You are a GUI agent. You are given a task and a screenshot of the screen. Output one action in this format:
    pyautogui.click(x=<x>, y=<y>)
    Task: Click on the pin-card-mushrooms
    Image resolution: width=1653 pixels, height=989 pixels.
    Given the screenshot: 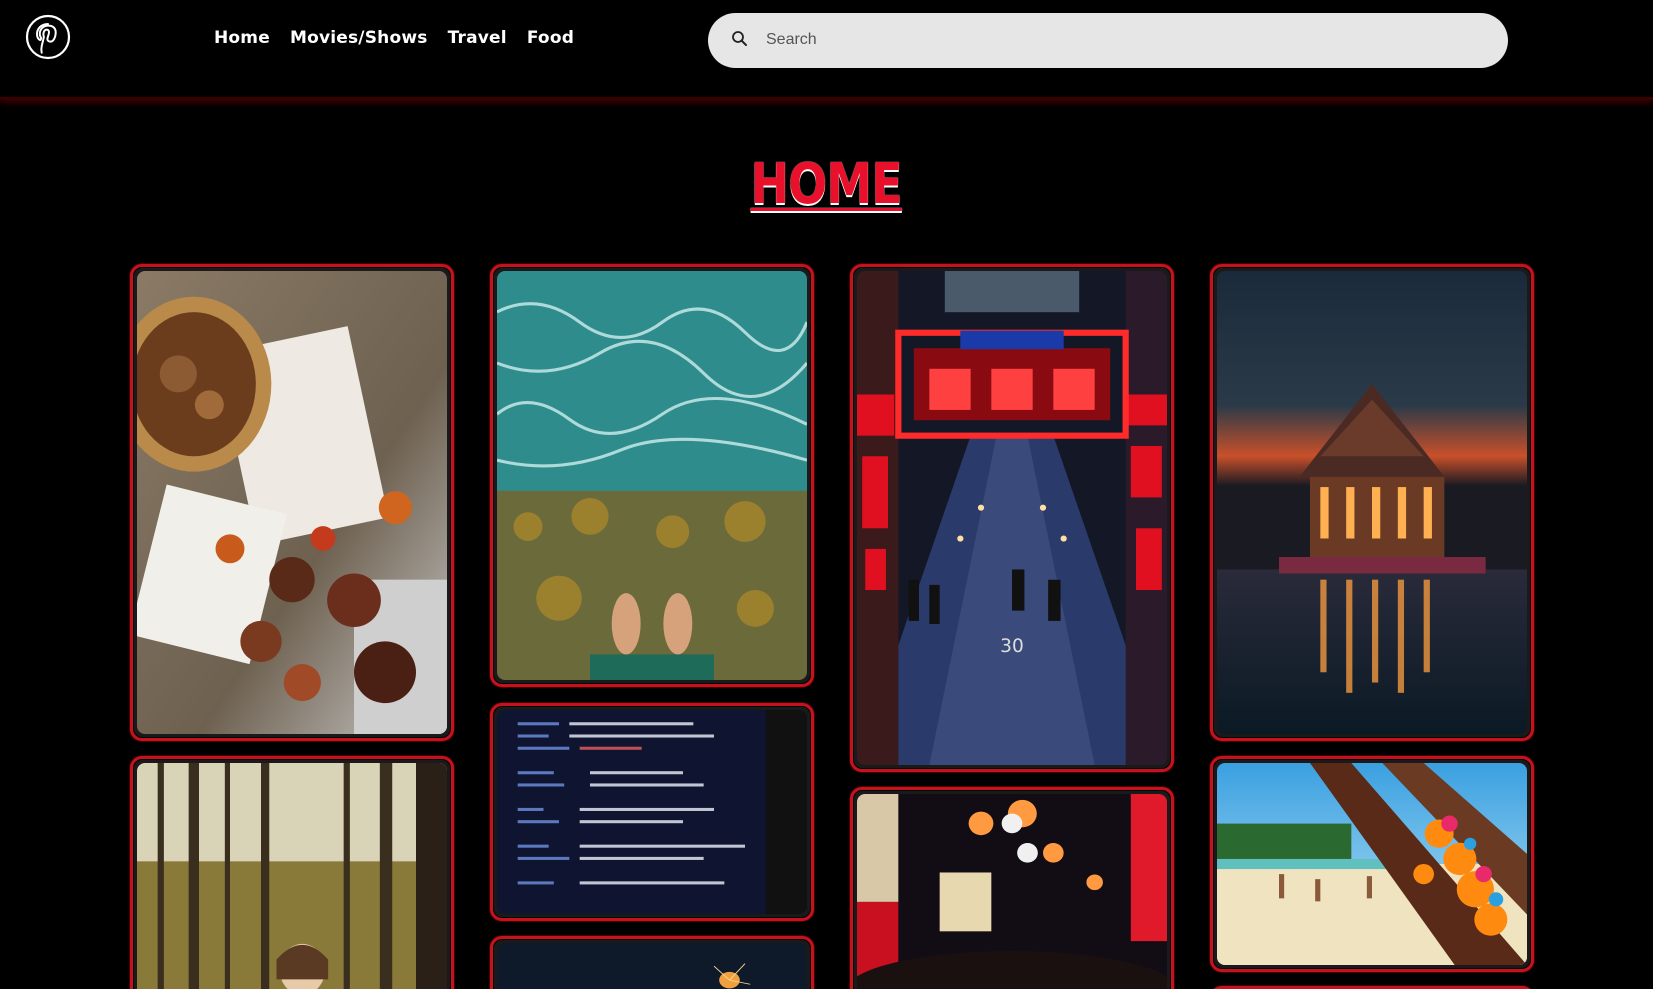 What is the action you would take?
    pyautogui.click(x=292, y=502)
    